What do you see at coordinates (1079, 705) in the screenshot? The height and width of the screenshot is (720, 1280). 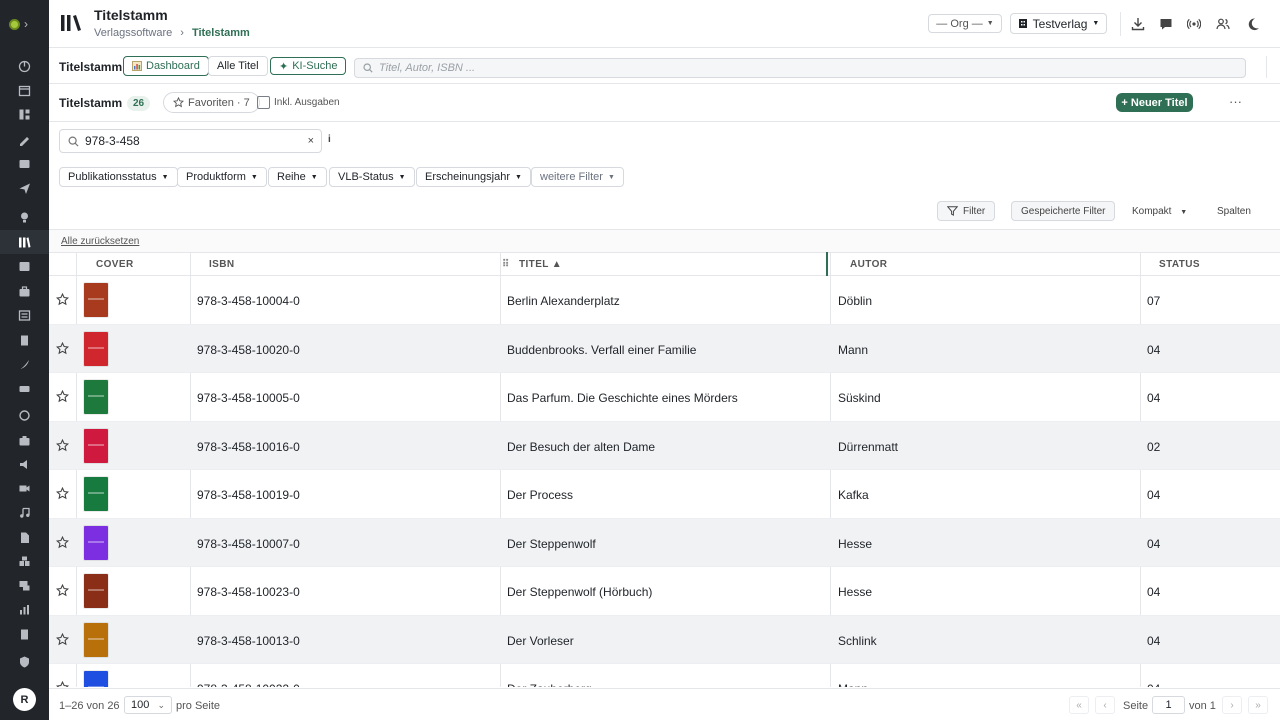 I see `first-page-button: «` at bounding box center [1079, 705].